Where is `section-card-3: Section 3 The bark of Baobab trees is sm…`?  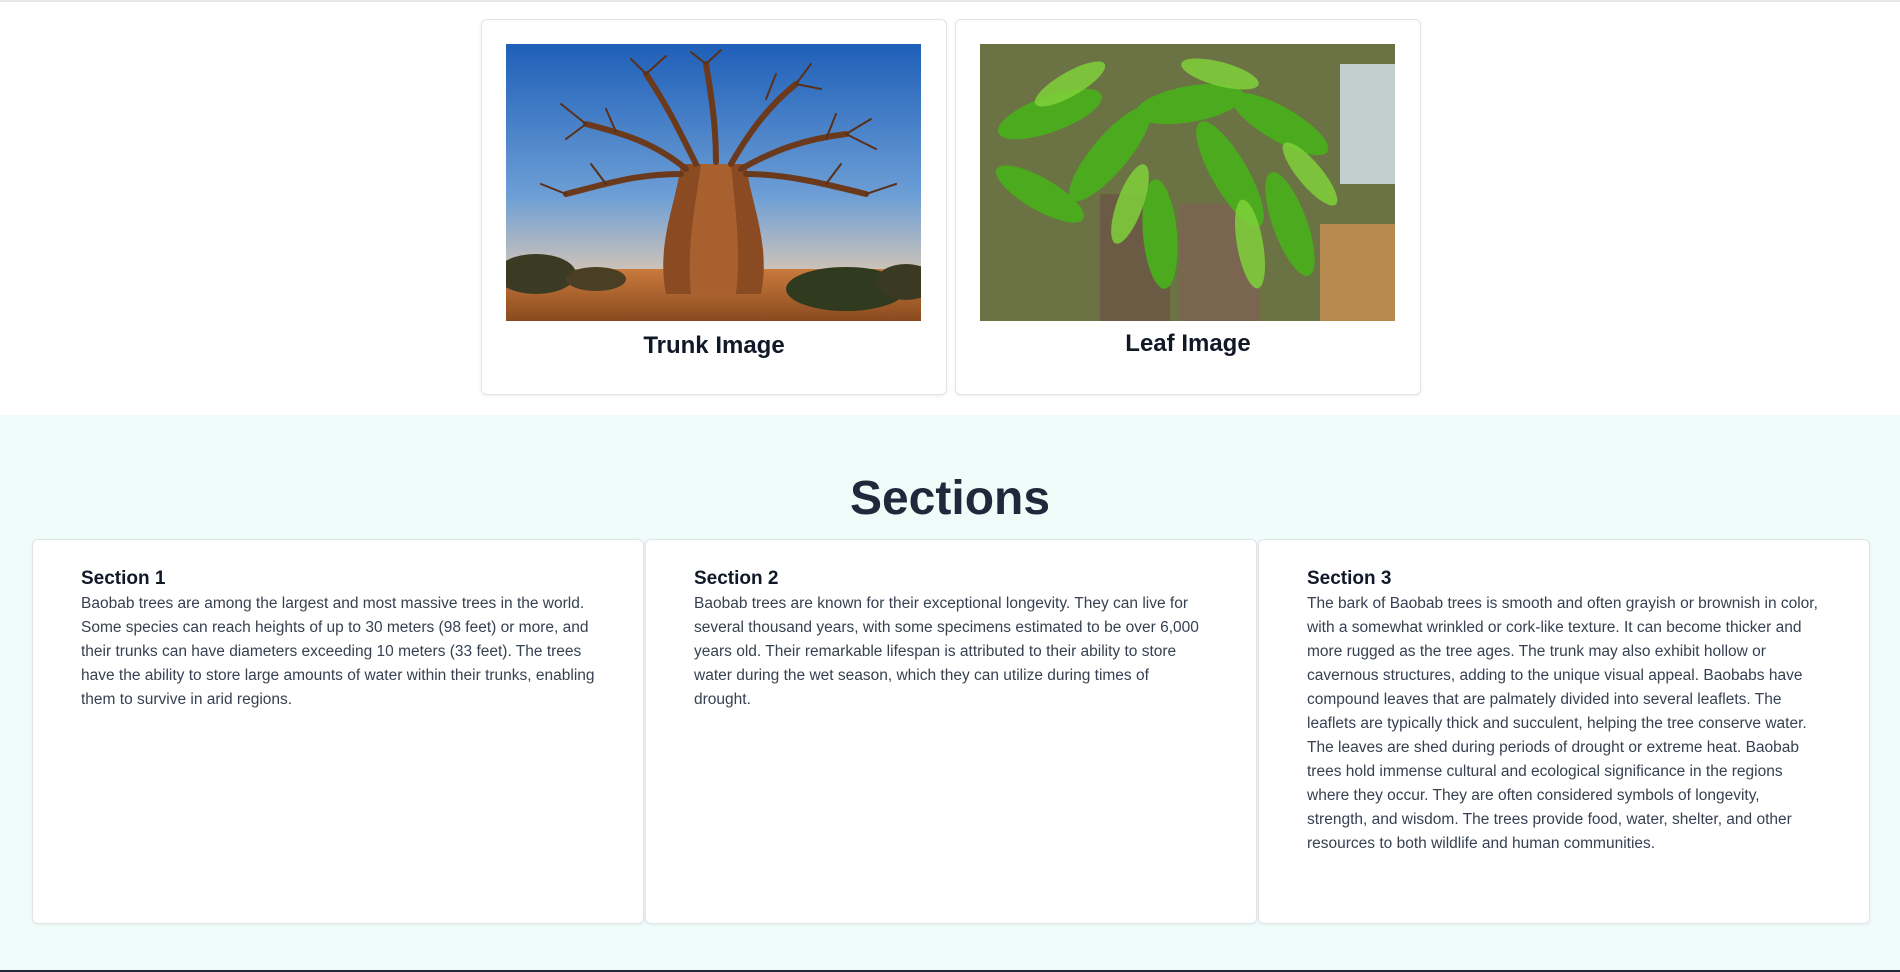
section-card-3: Section 3 The bark of Baobab trees is sm… is located at coordinates (1564, 731).